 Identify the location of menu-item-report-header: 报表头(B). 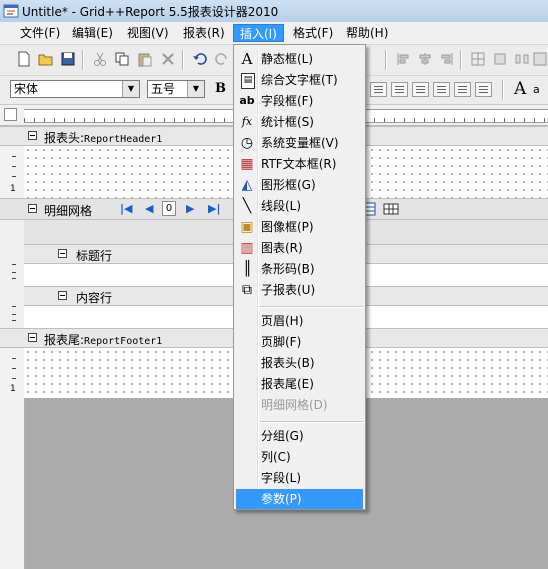
(299, 363).